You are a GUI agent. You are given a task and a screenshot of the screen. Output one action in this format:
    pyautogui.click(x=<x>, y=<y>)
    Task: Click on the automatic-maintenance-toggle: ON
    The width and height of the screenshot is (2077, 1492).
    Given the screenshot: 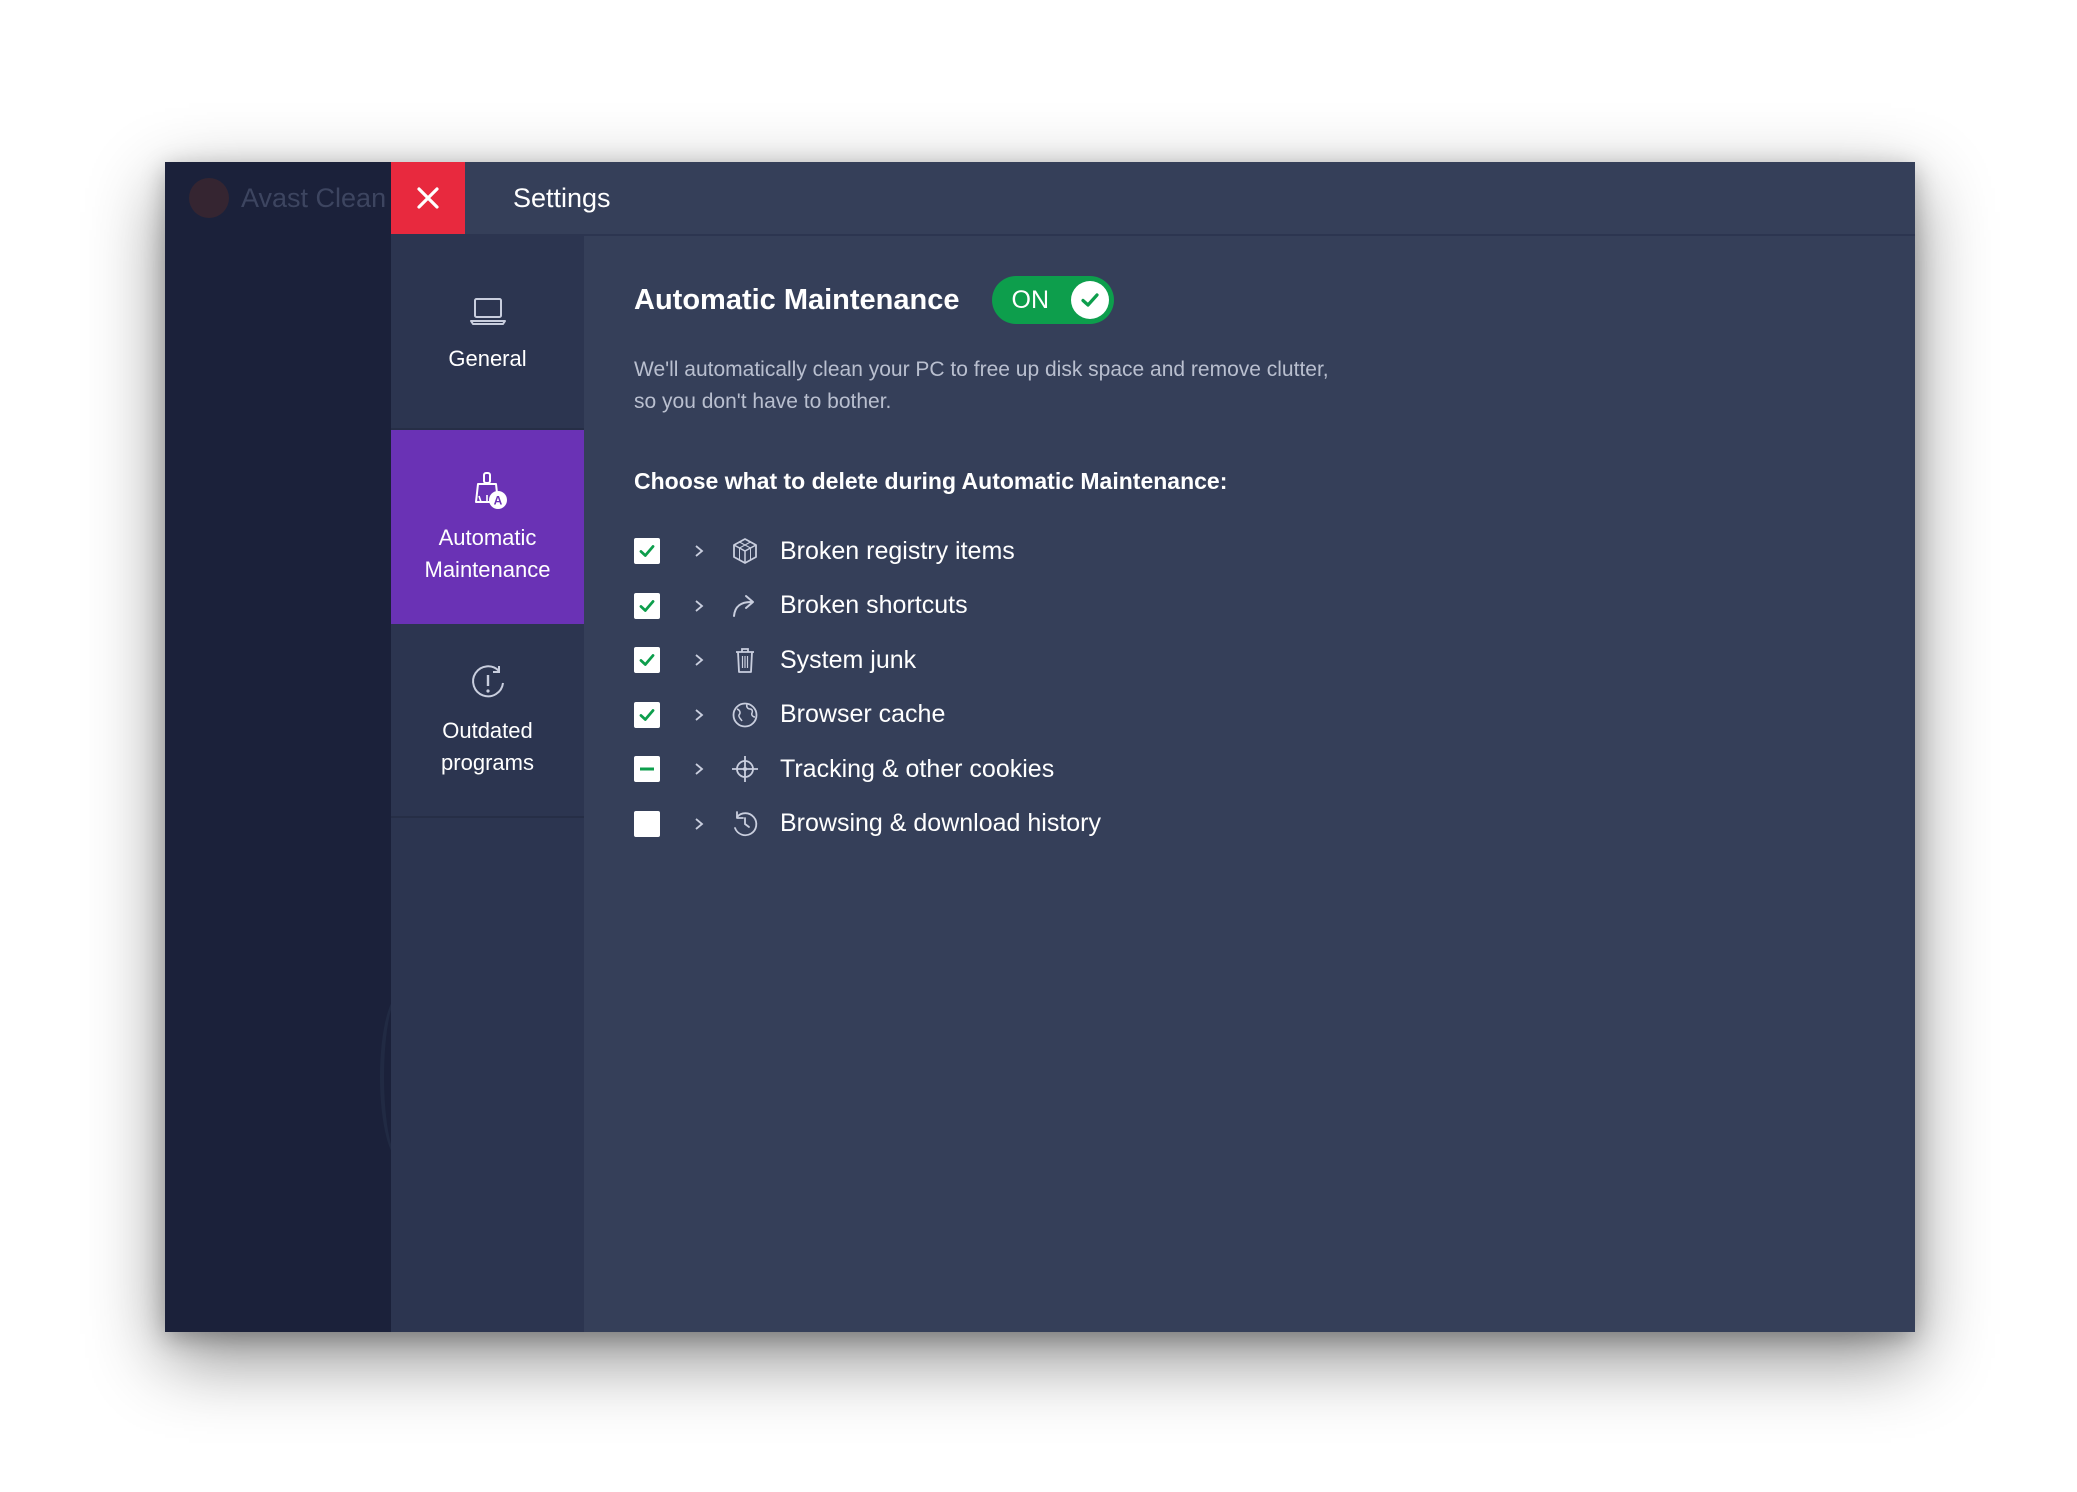 What is the action you would take?
    pyautogui.click(x=1052, y=300)
    